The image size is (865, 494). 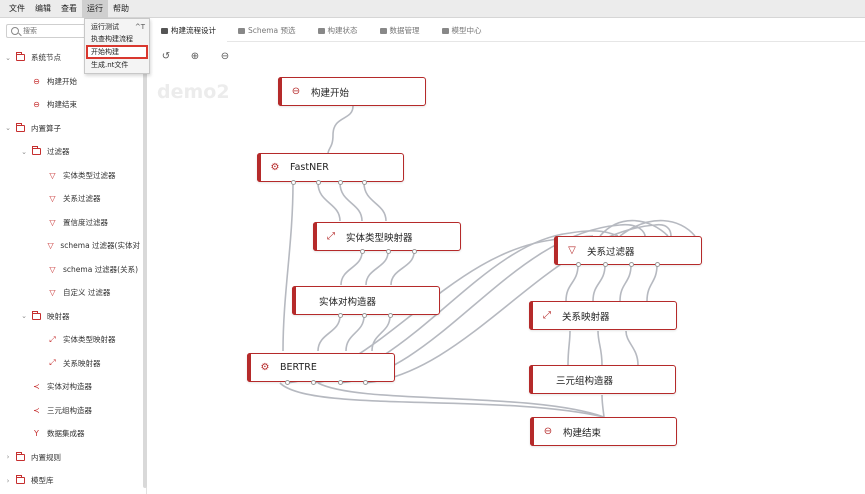 I want to click on tree-item: Y 数据集成器, so click(x=70, y=434).